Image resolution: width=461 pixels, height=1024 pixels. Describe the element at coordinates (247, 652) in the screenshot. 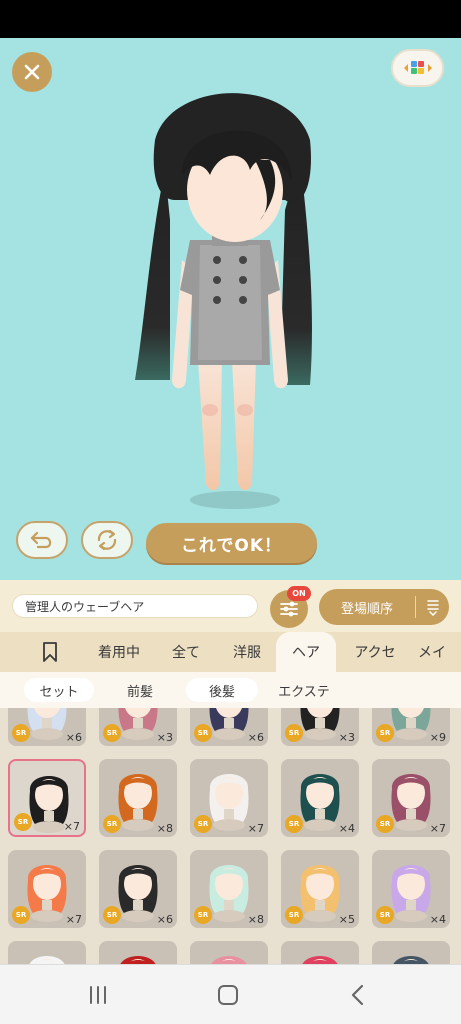

I see `tab-clothes: 洋服` at that location.